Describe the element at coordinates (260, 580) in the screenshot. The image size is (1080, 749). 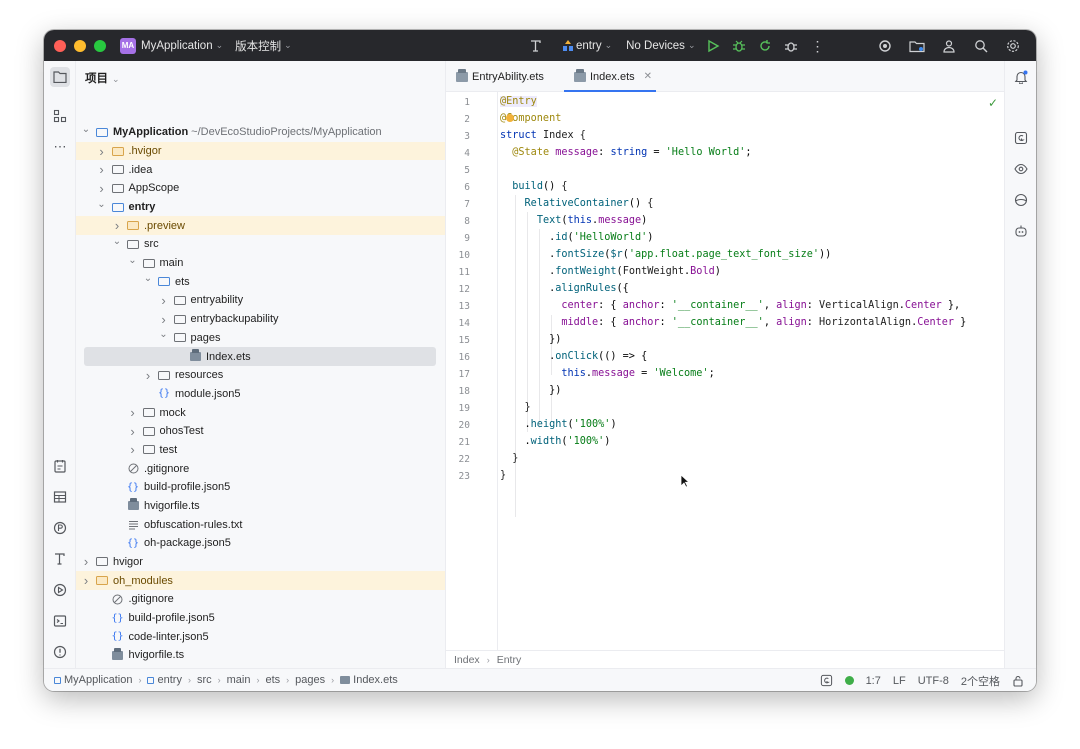
I see `tree-folder-row: › oh_modules` at that location.